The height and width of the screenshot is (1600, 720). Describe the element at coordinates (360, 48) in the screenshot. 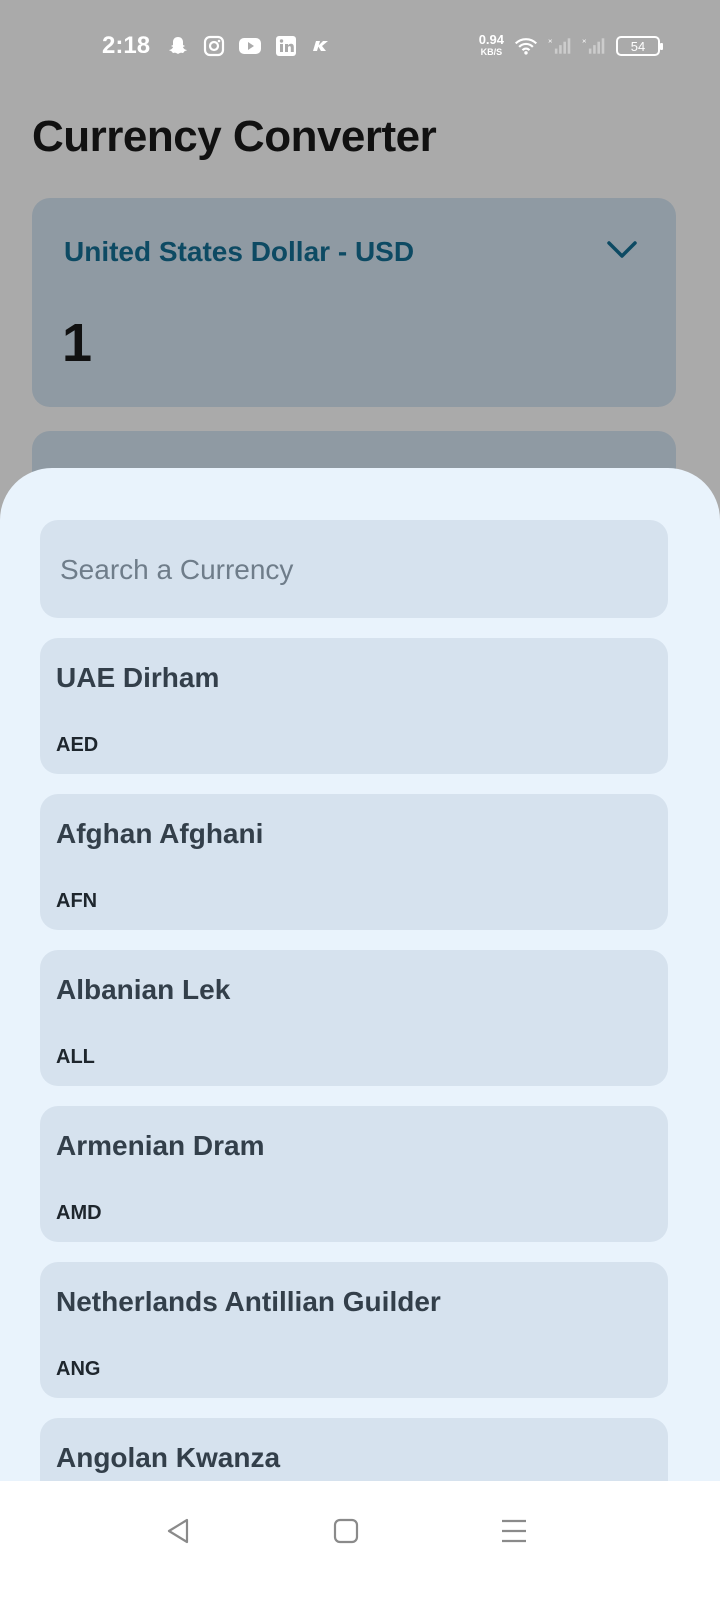

I see `status-bar: 2:18 0.94 KB/S × × 54` at that location.